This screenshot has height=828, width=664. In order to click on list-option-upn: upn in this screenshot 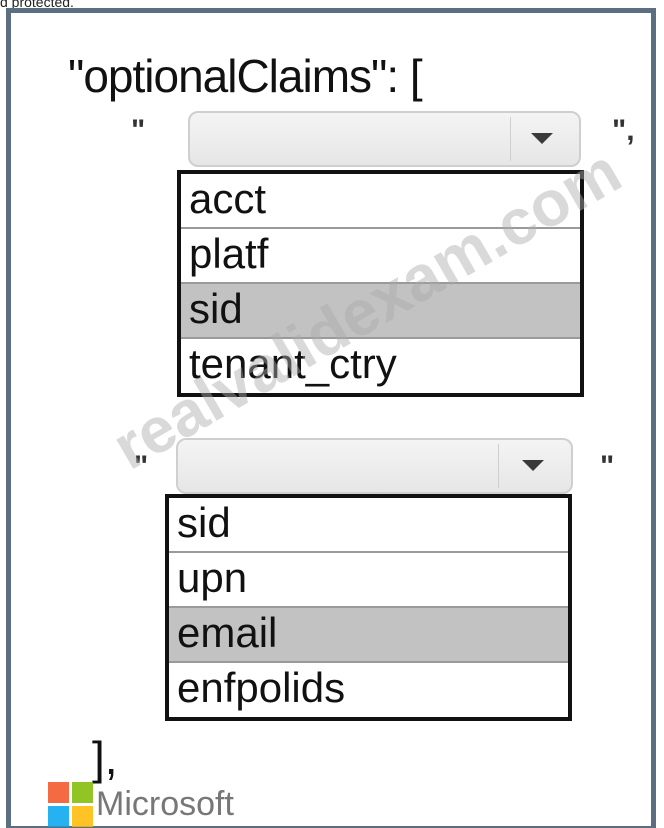, I will do `click(368, 580)`.